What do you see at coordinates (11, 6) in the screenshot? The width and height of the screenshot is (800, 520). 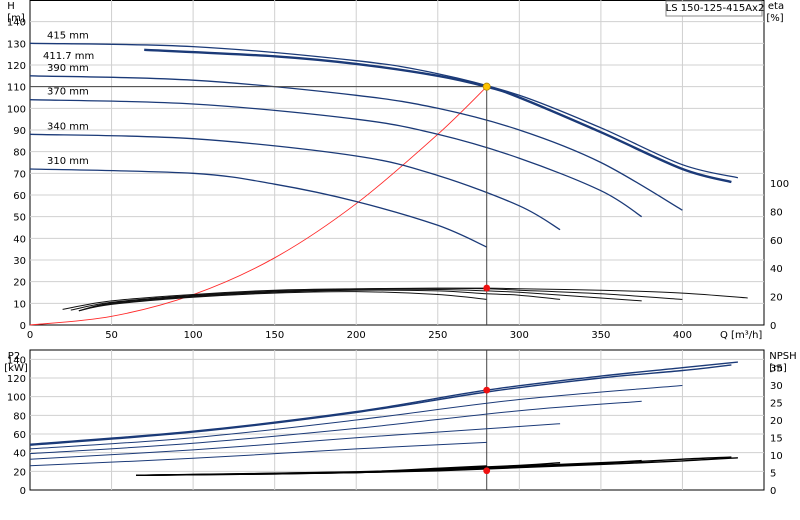 I see `head-axis-label: H` at bounding box center [11, 6].